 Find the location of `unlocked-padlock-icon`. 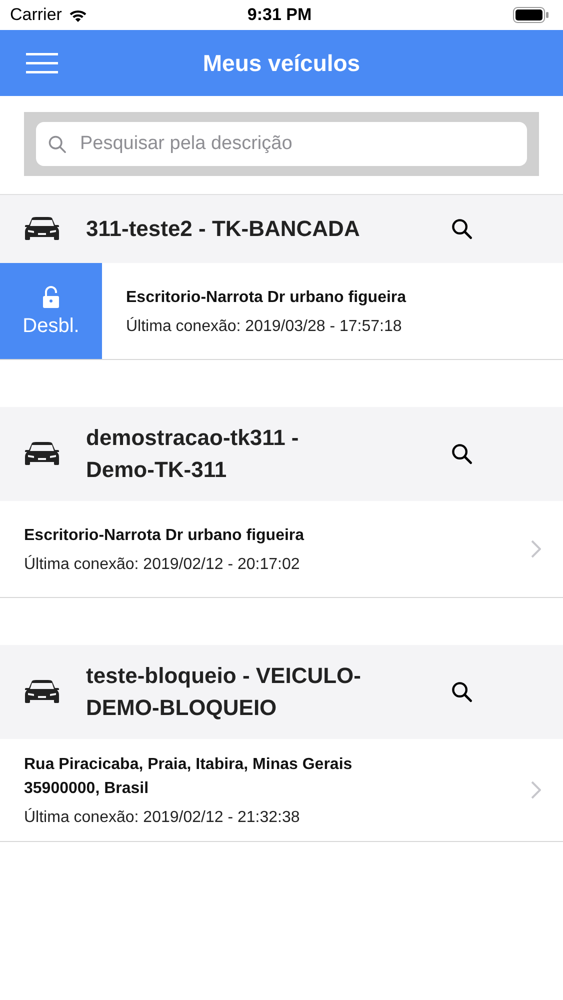

unlocked-padlock-icon is located at coordinates (51, 296).